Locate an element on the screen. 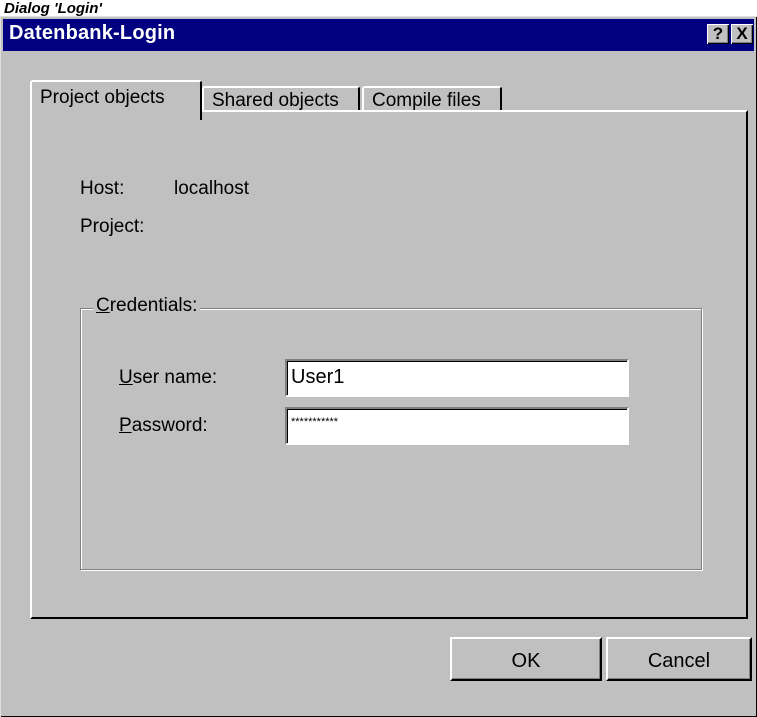 This screenshot has height=717, width=757. password-field: *********** is located at coordinates (457, 426).